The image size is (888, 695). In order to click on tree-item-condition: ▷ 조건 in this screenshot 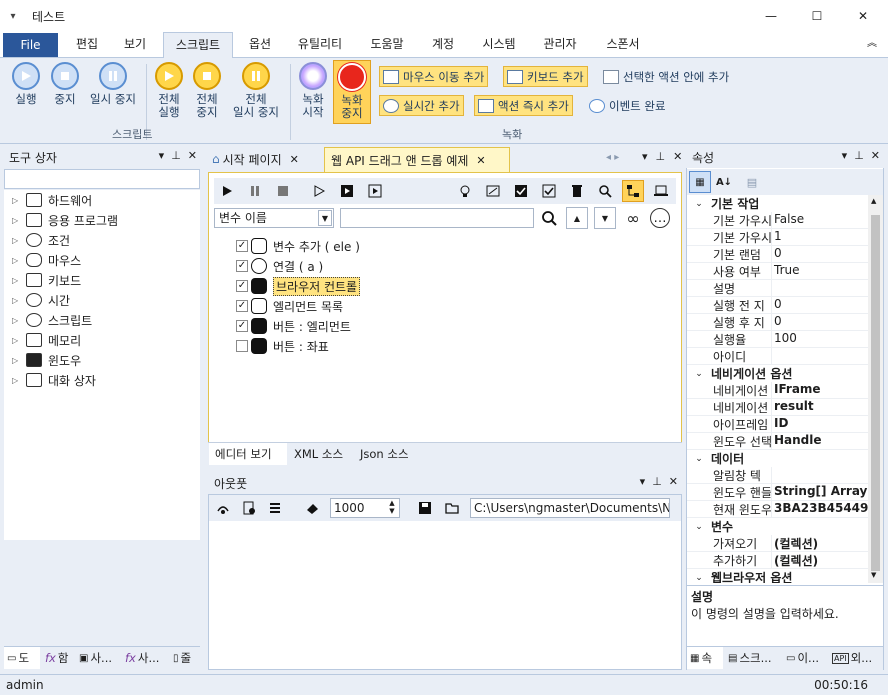, I will do `click(41, 240)`.